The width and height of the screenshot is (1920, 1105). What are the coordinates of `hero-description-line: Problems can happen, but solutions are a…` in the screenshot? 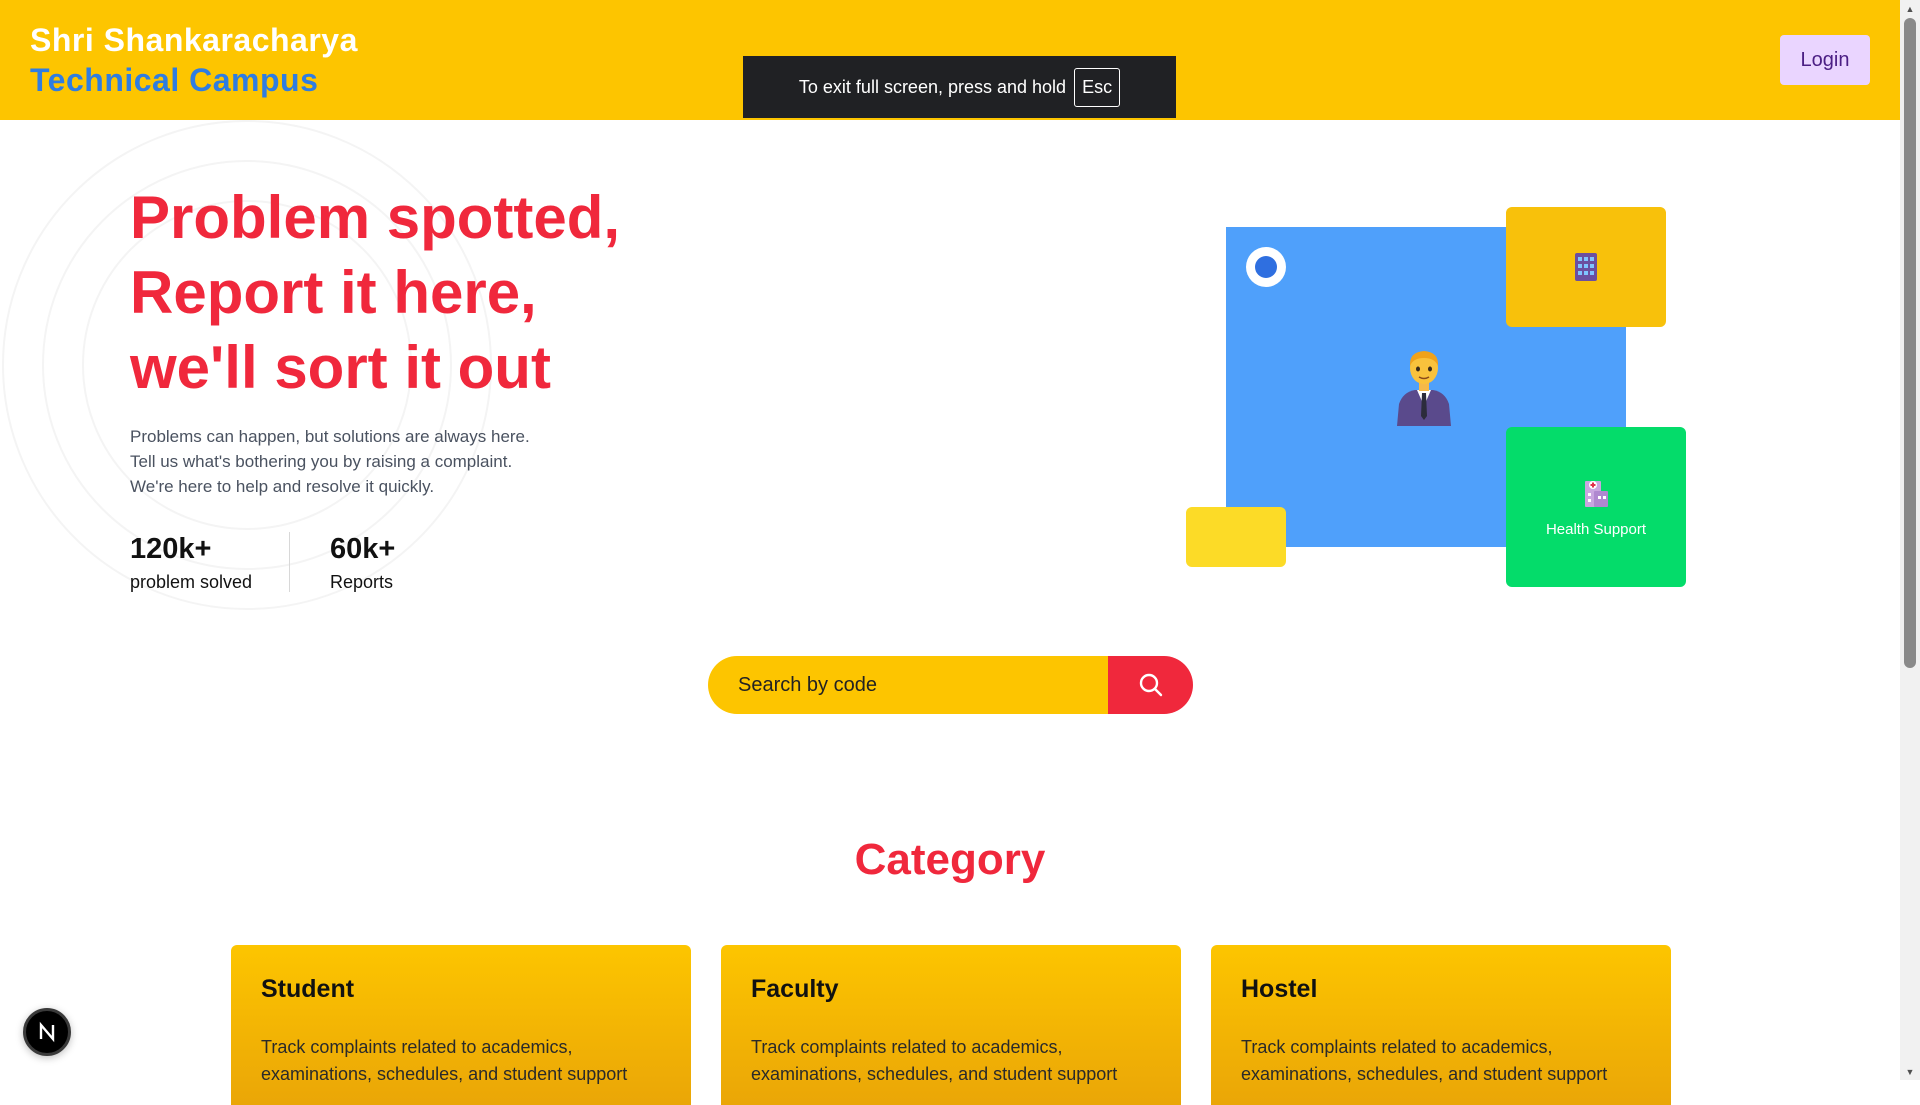 It's located at (330, 436).